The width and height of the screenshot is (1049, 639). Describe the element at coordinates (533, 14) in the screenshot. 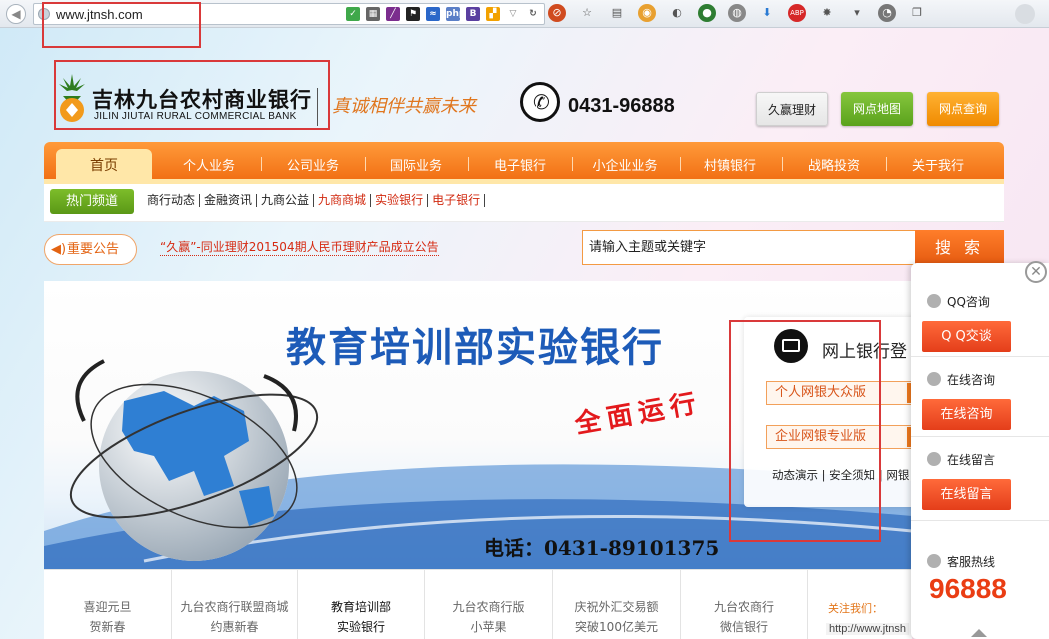

I see `reload-icon: ↻` at that location.